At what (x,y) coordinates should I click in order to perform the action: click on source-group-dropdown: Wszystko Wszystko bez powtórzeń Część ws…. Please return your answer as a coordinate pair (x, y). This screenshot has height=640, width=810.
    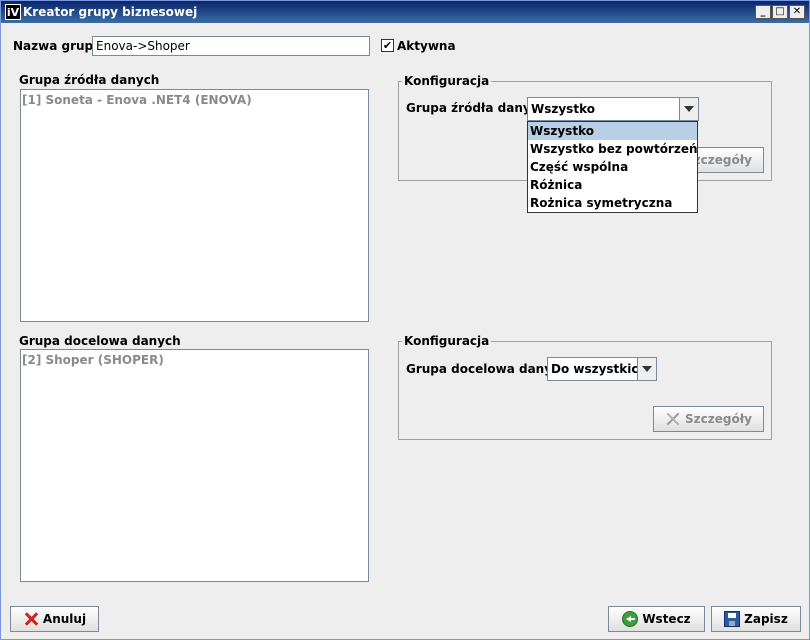
    Looking at the image, I should click on (612, 167).